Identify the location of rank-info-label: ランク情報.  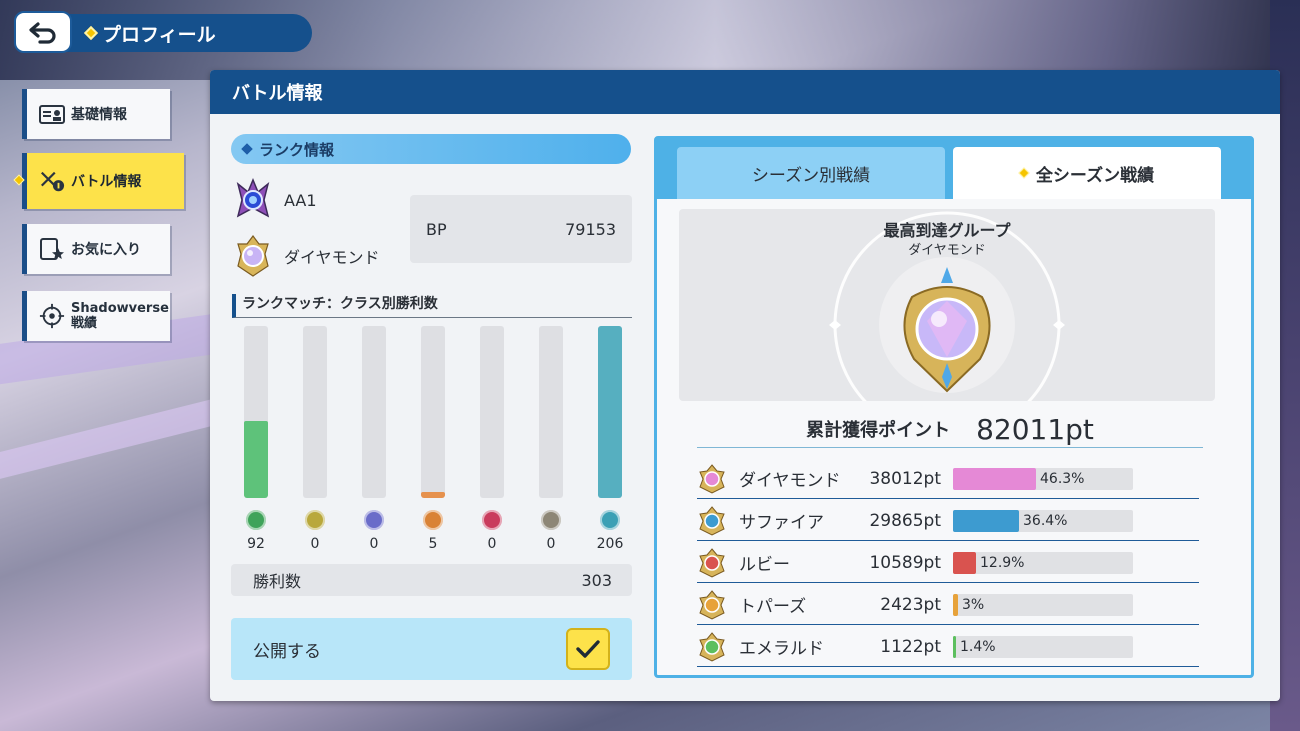
(297, 149).